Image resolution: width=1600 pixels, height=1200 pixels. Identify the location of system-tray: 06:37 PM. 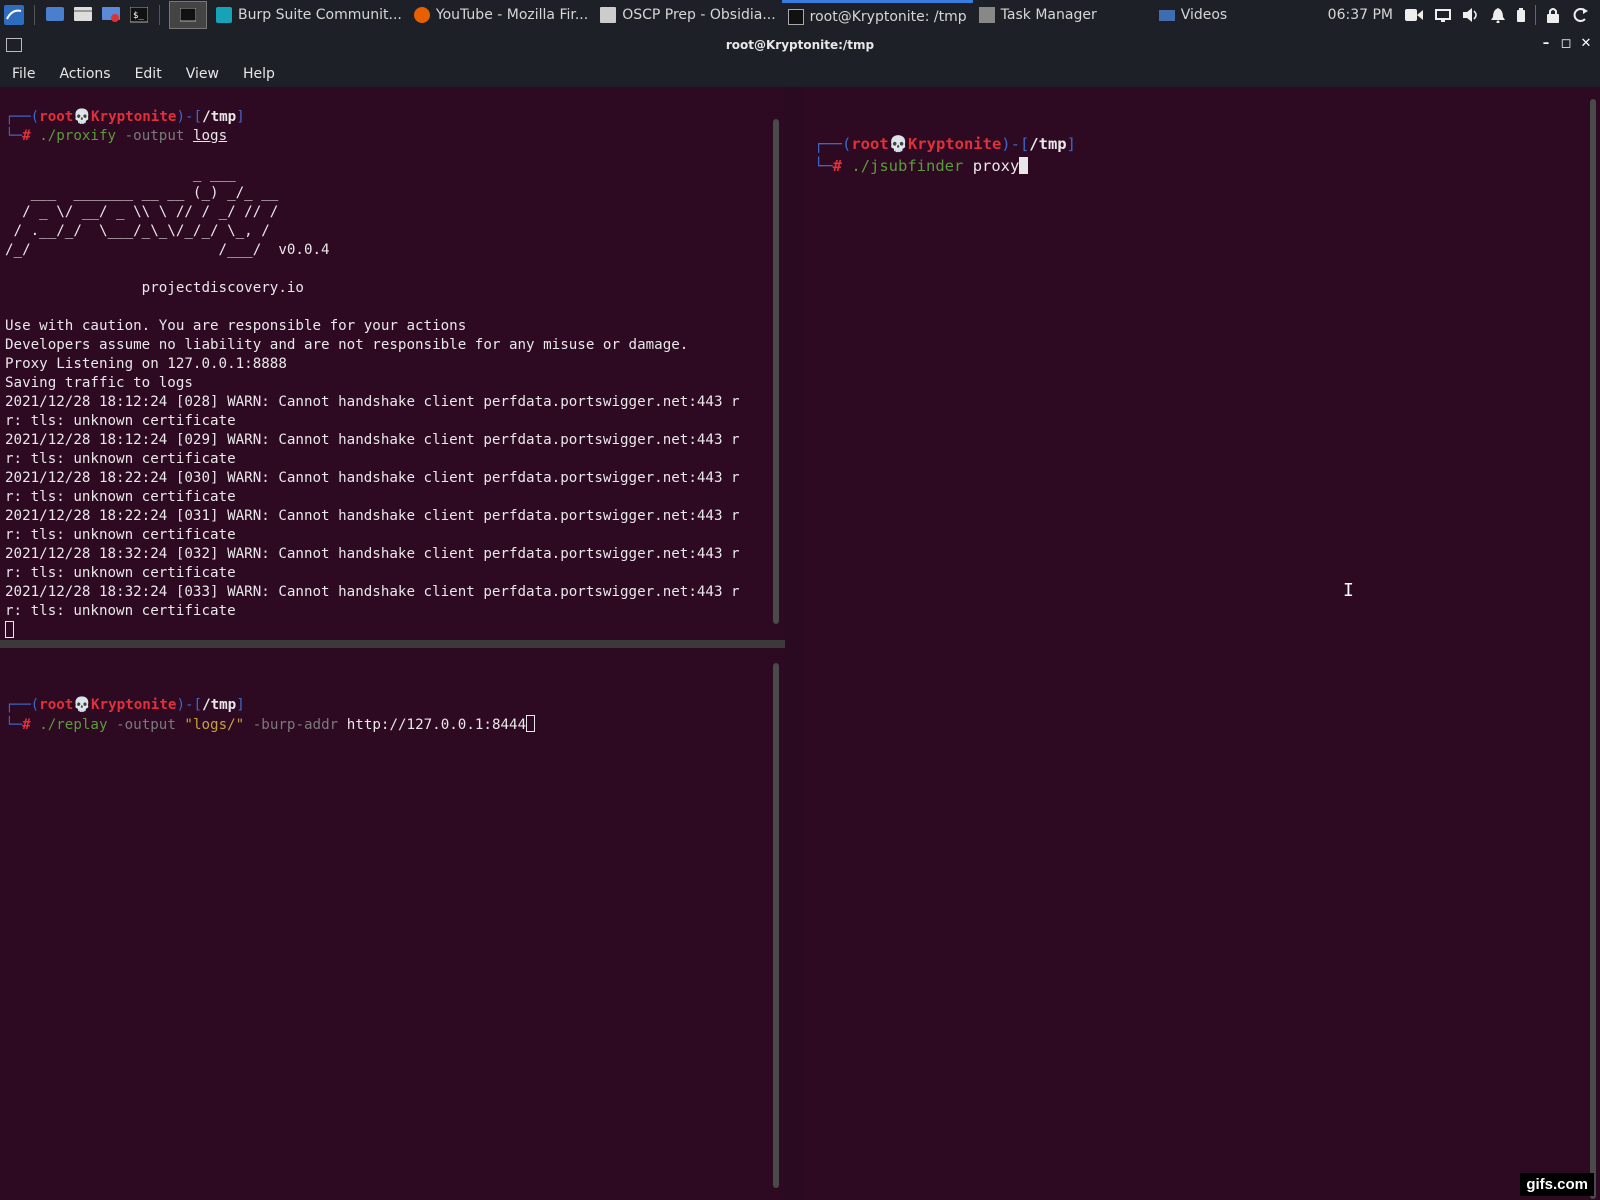
(1461, 15).